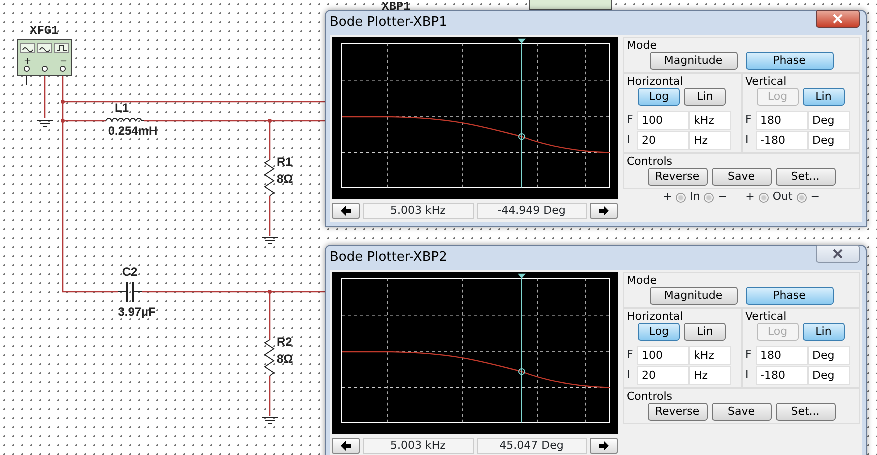 The height and width of the screenshot is (455, 877). I want to click on terminal-label: Out, so click(782, 197).